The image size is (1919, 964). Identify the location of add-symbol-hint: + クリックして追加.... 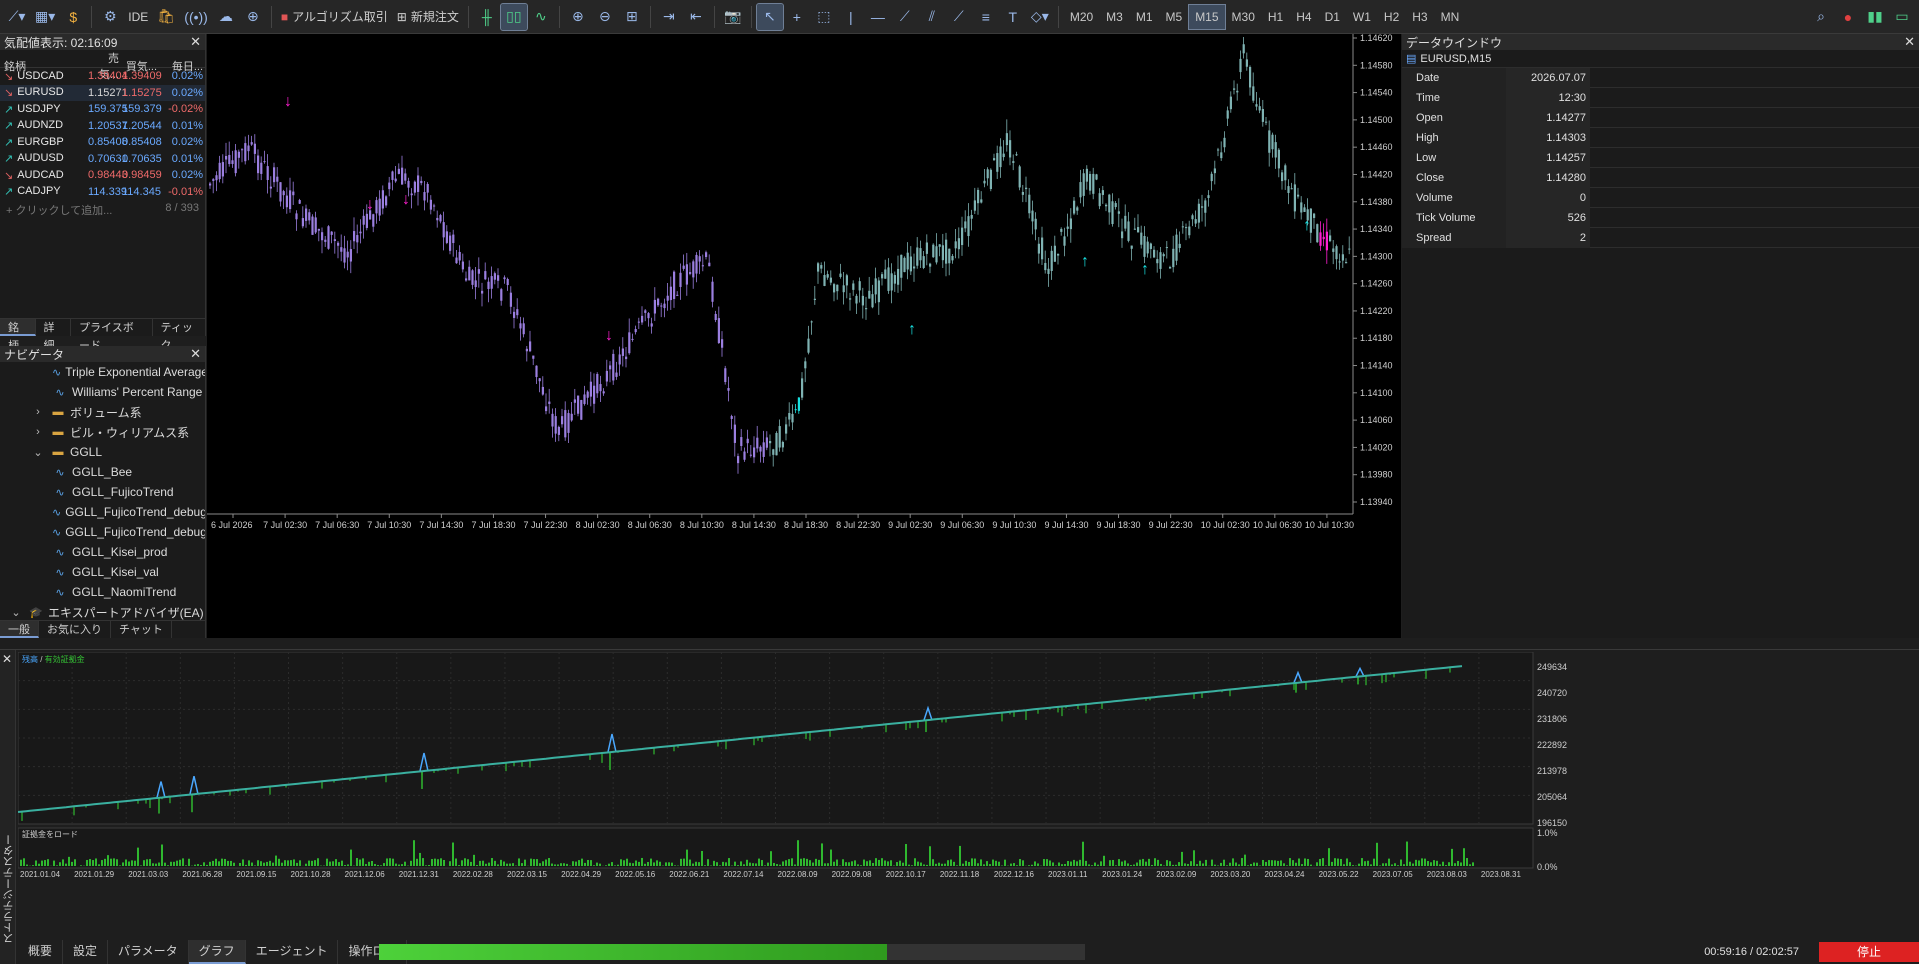
(59, 210).